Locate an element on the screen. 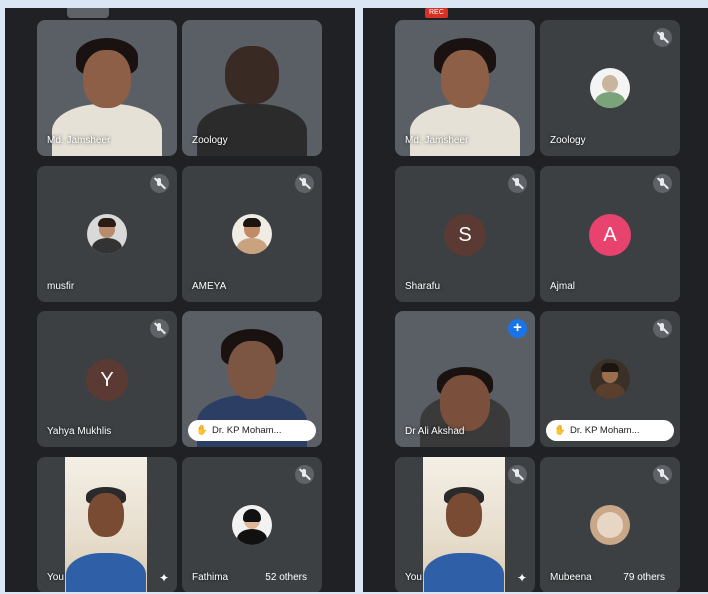 This screenshot has height=594, width=708. status-bar is located at coordinates (180, 13).